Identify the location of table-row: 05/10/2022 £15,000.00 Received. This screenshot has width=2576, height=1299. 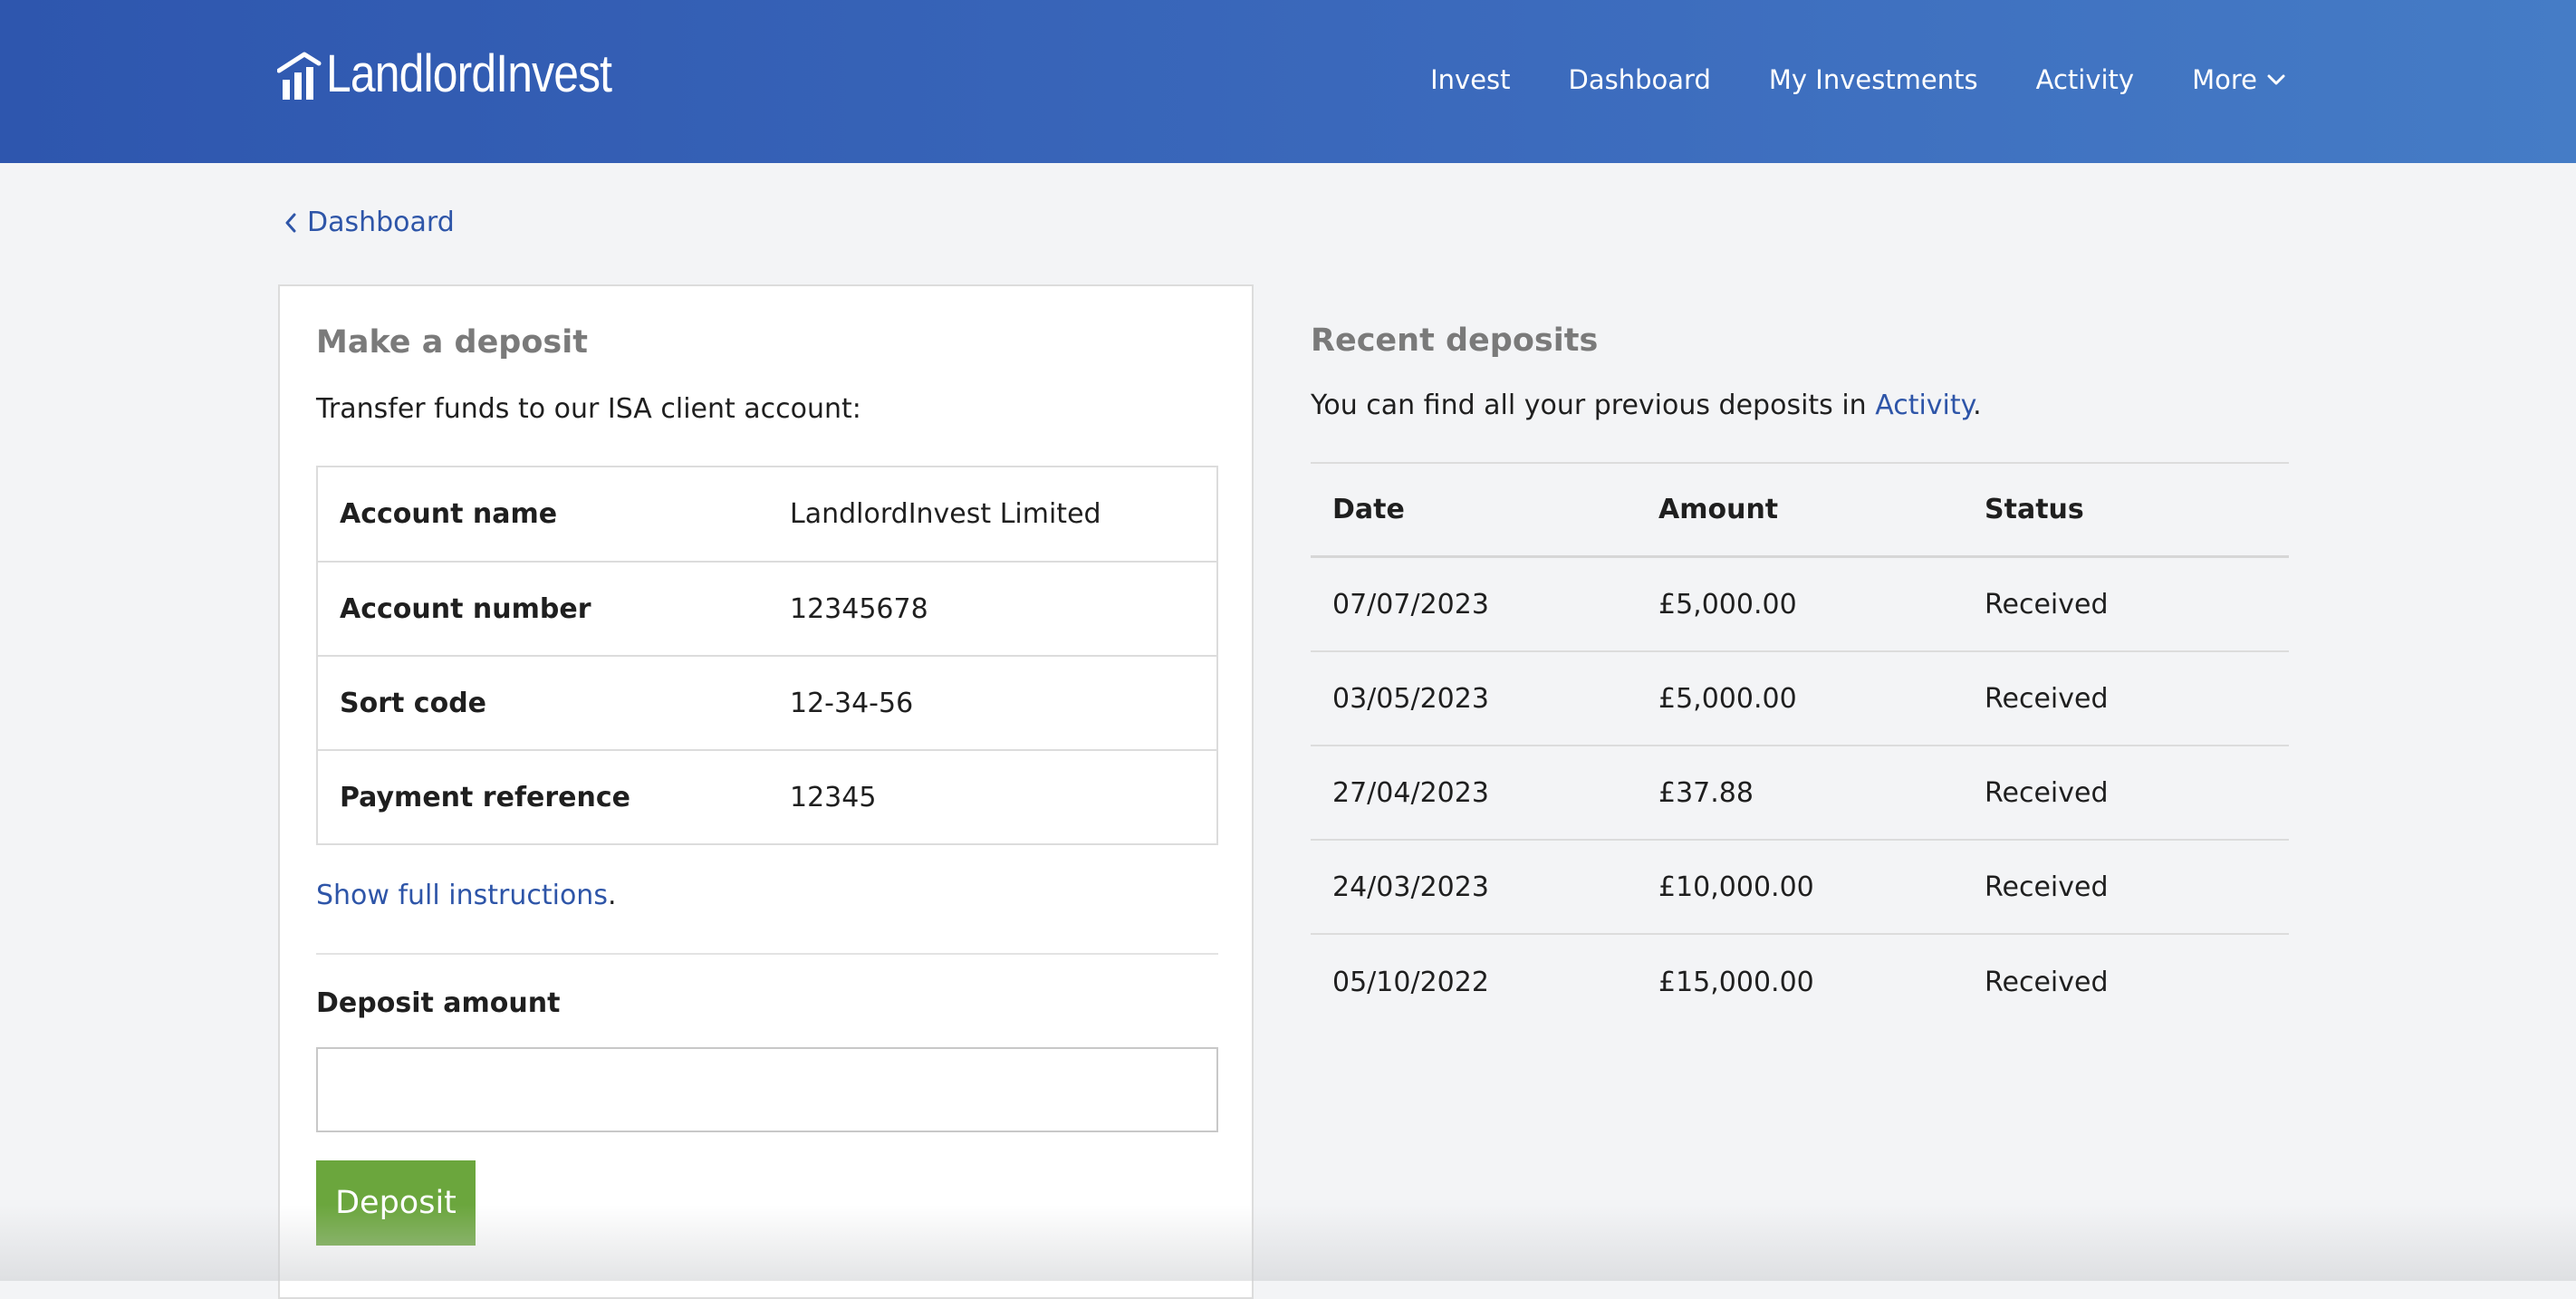
(1800, 982).